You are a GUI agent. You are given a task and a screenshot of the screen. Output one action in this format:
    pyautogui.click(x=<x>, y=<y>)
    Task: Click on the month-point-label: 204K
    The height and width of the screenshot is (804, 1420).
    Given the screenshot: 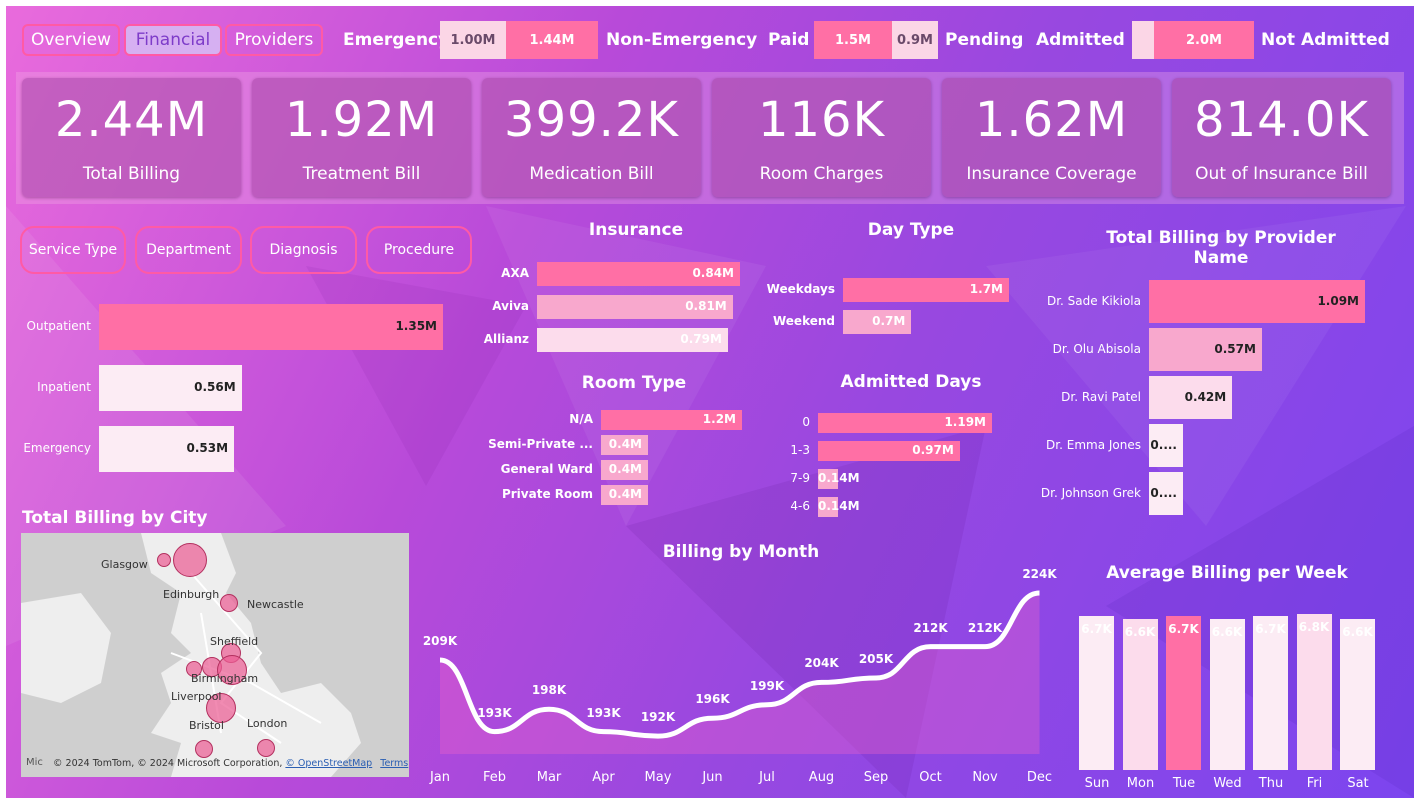 What is the action you would take?
    pyautogui.click(x=821, y=663)
    